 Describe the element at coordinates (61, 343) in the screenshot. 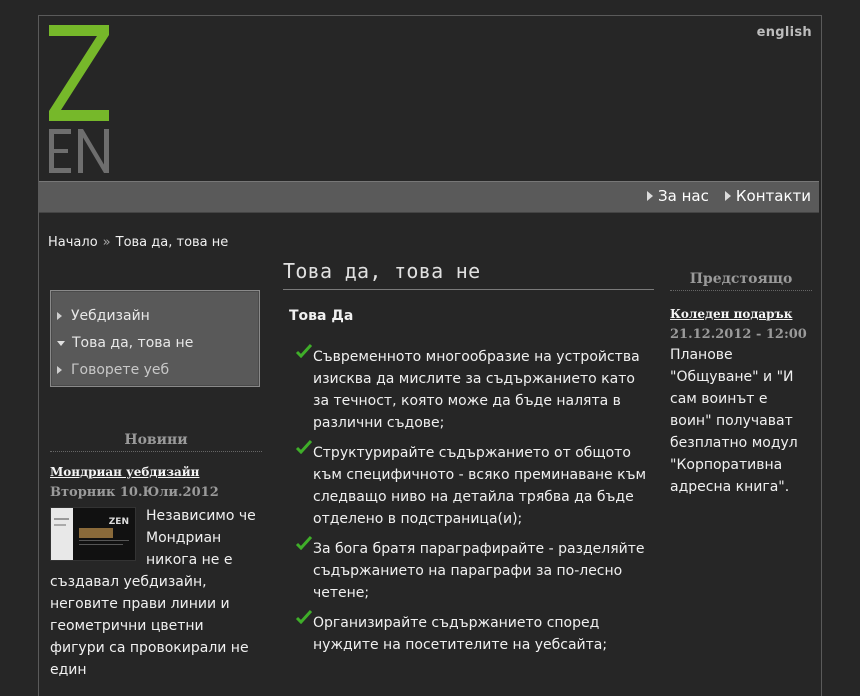

I see `triangle-down-icon` at that location.